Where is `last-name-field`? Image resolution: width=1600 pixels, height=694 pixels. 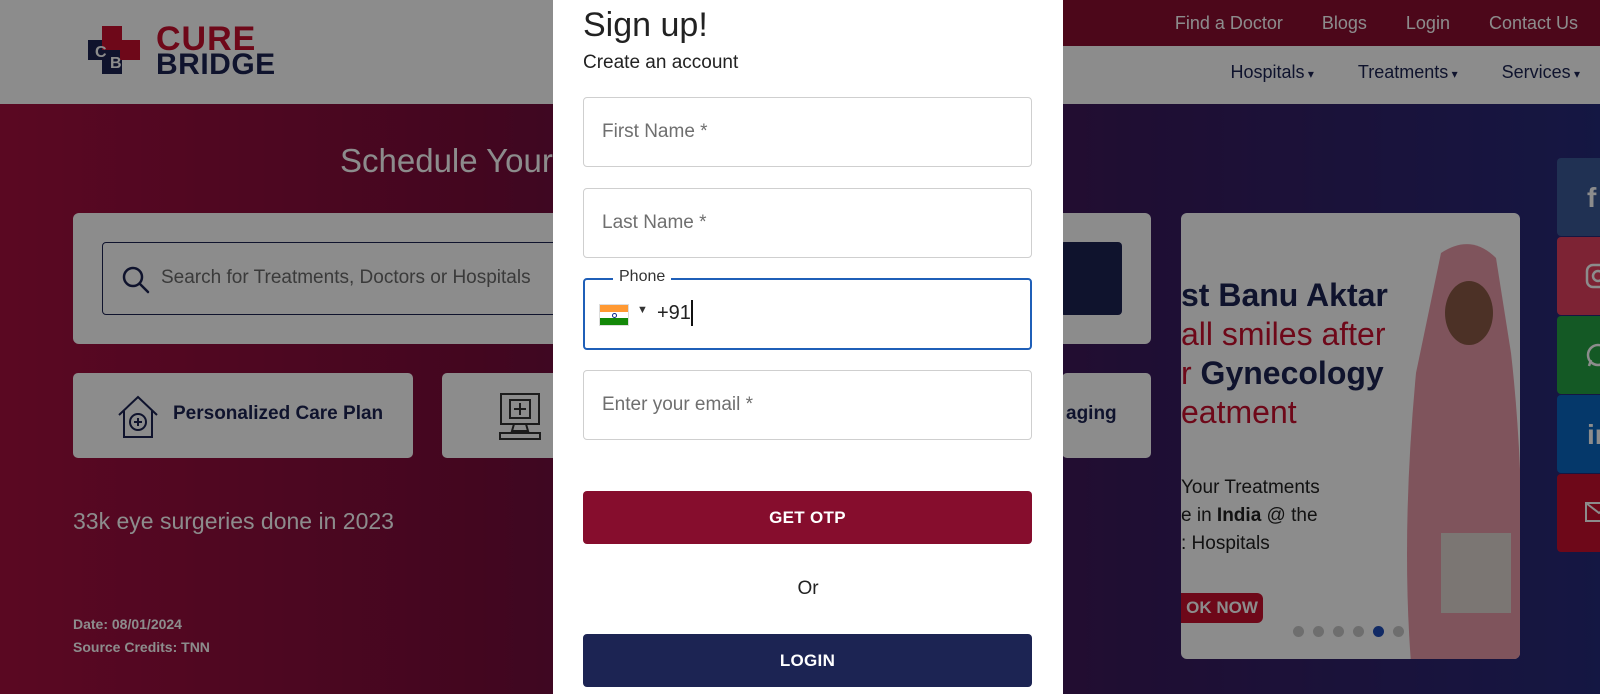
last-name-field is located at coordinates (807, 223).